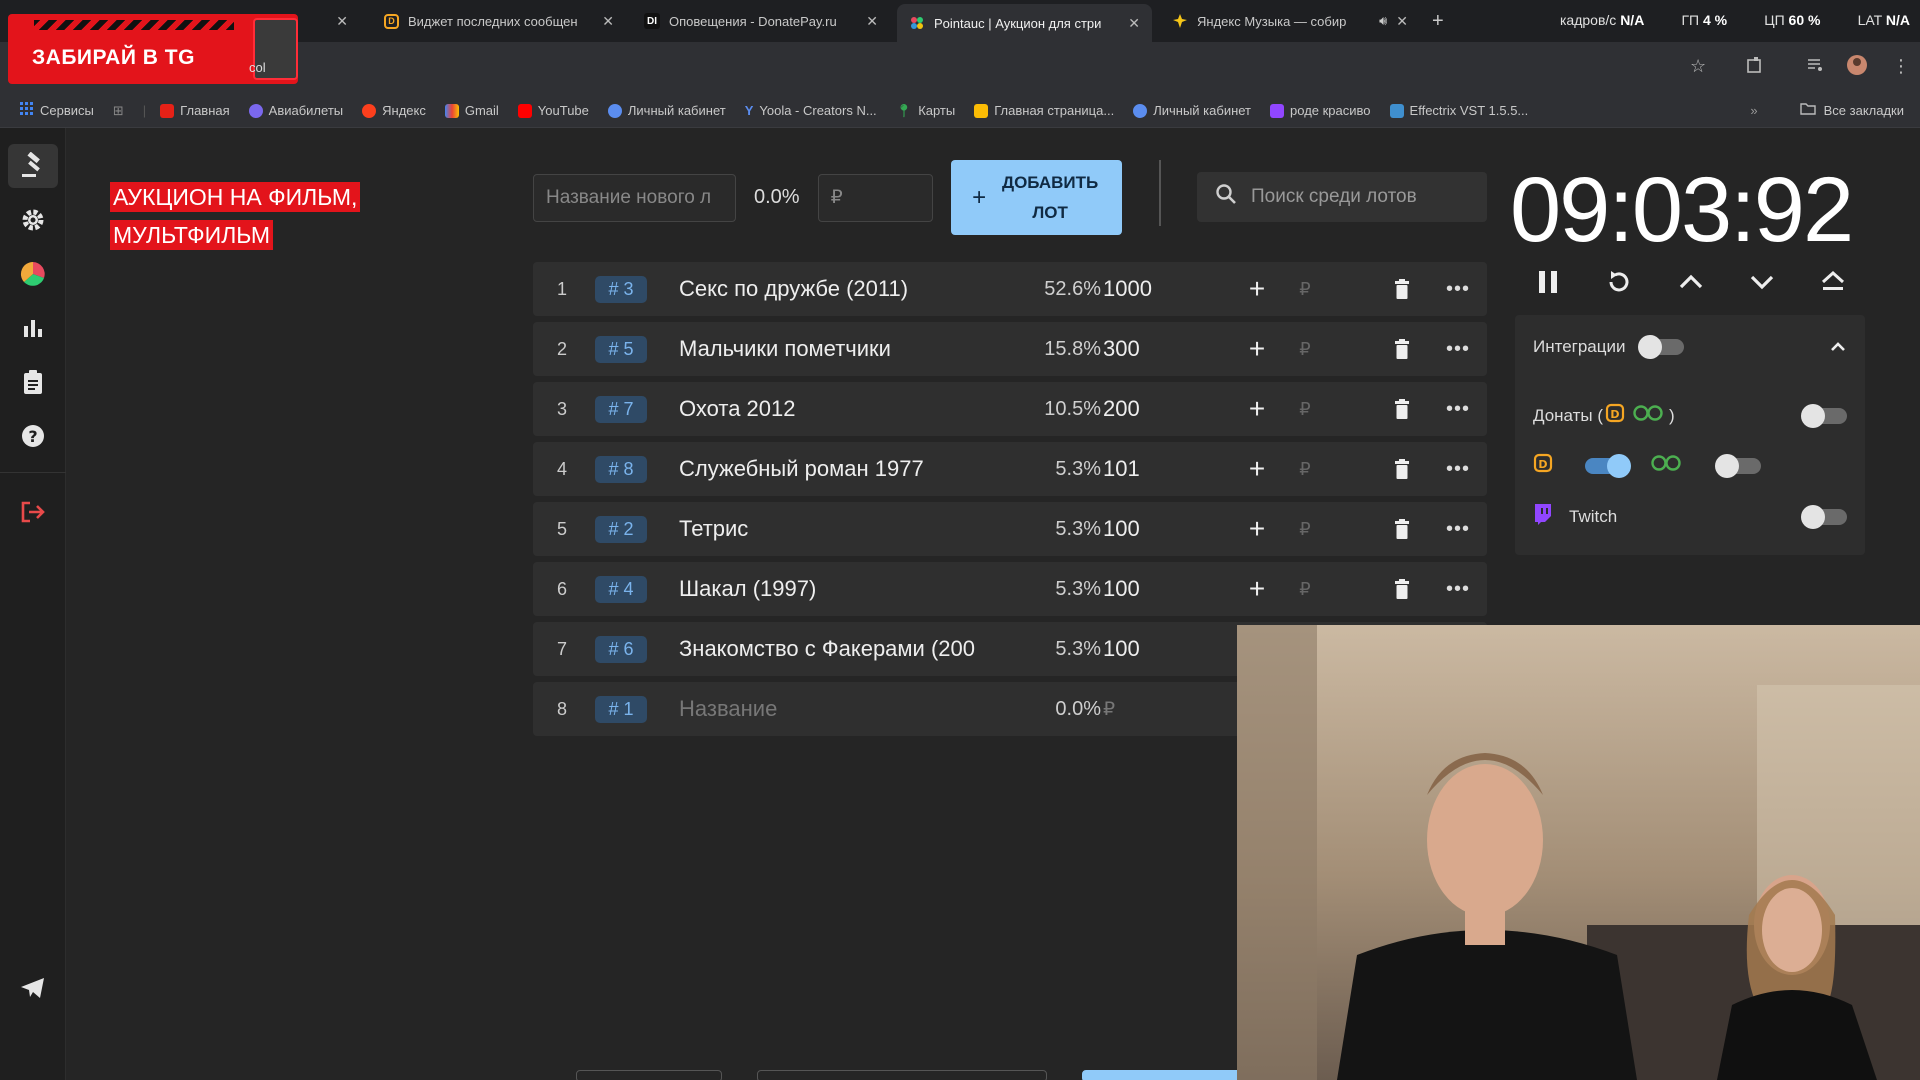 Image resolution: width=1920 pixels, height=1080 pixels. What do you see at coordinates (1158, 469) in the screenshot?
I see `lot-amount: 101` at bounding box center [1158, 469].